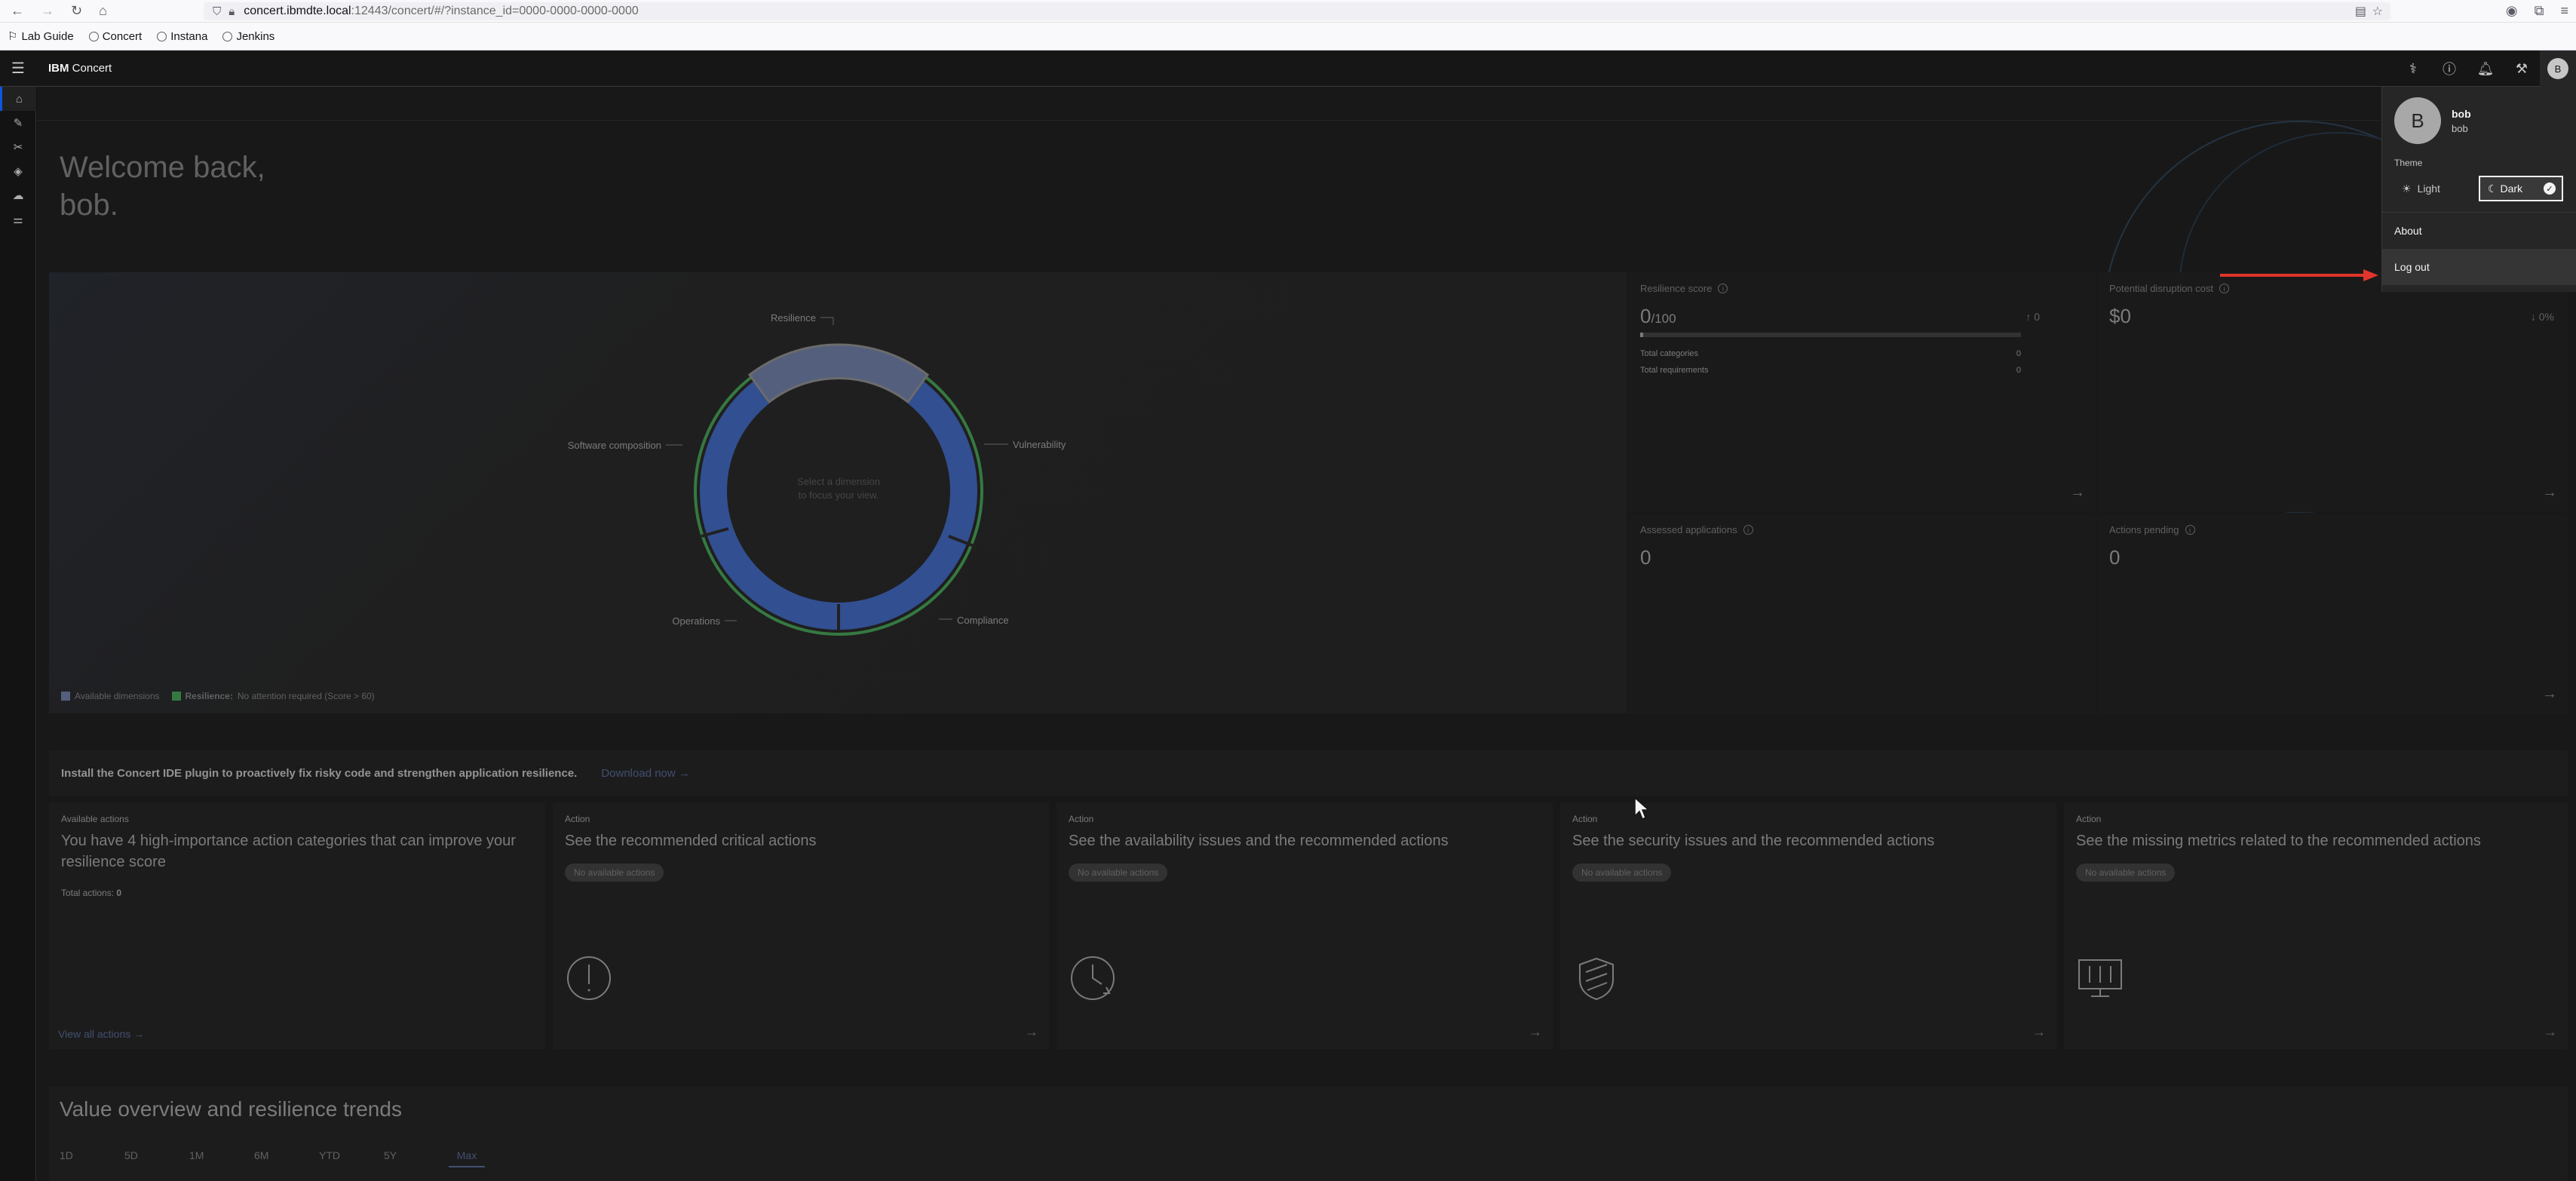 This screenshot has width=2576, height=1181. I want to click on url-host: concert.ibmdte.local, so click(297, 11).